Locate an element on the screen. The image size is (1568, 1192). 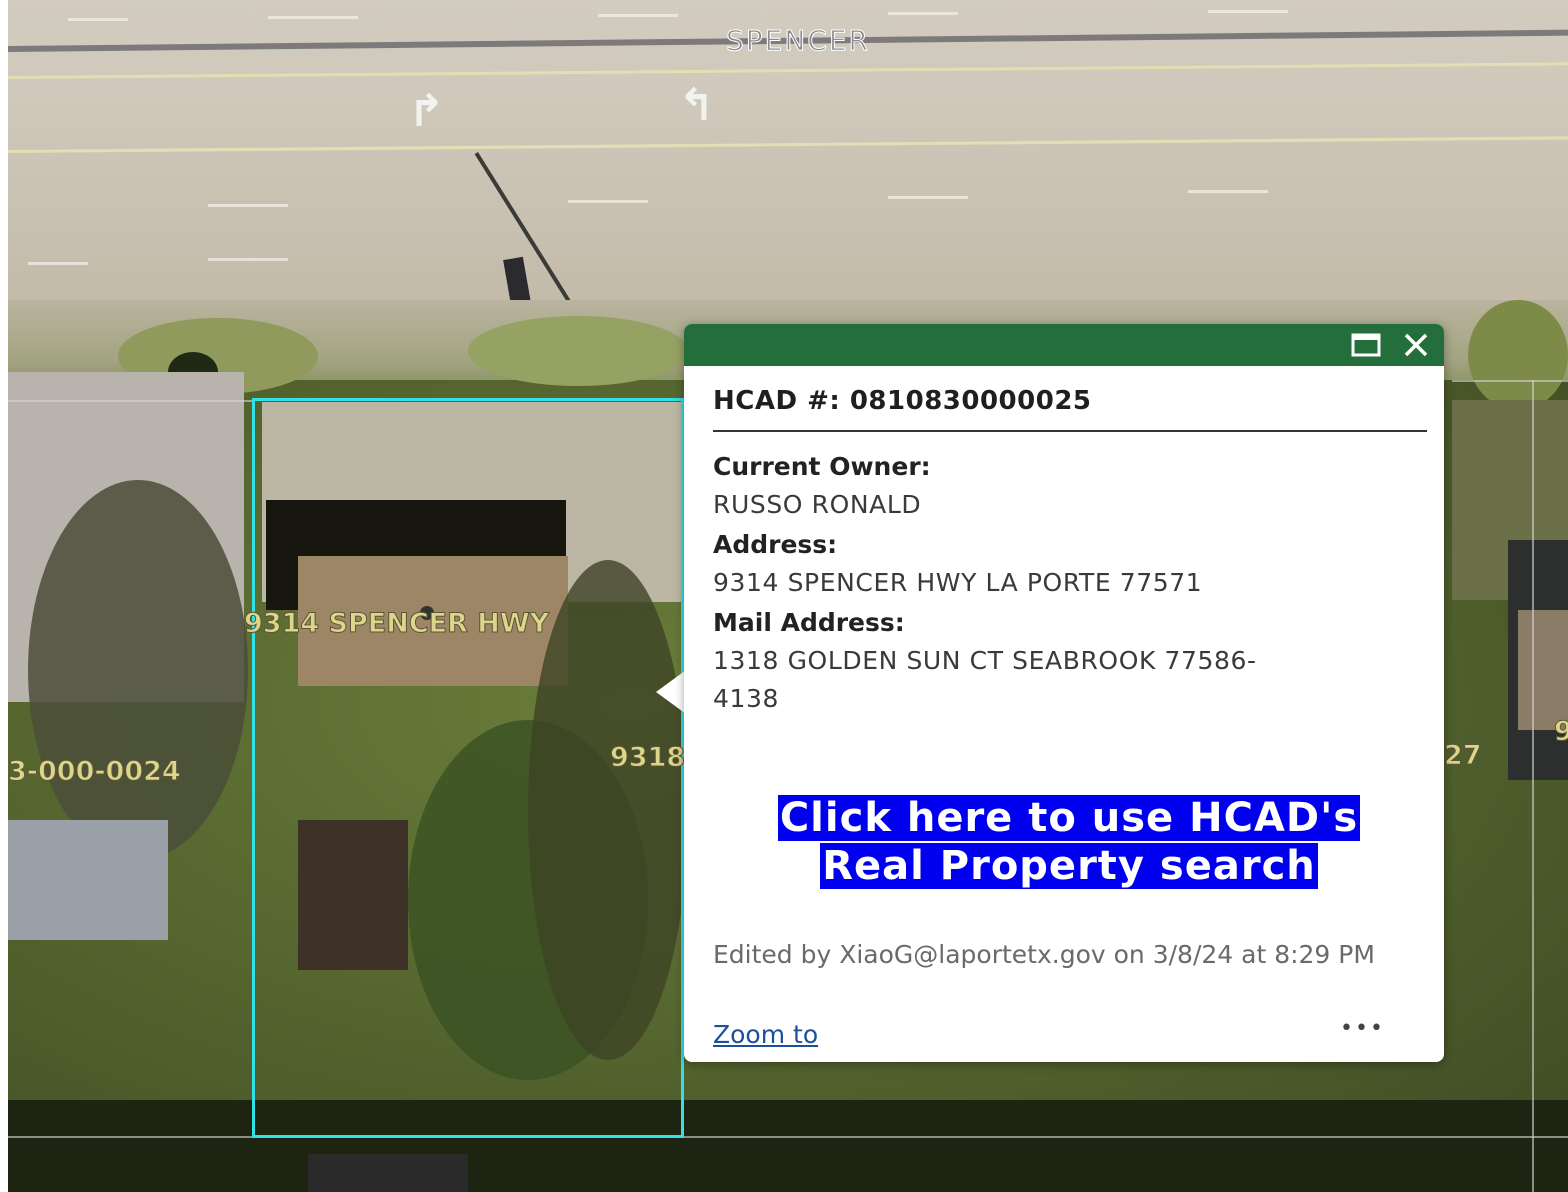
tree-line is located at coordinates (788, 1146).